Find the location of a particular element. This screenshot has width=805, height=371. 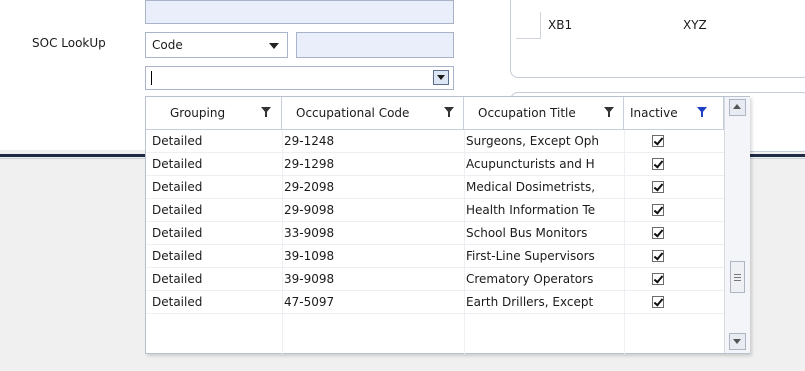

cell-title: Medical Dosimetrists, is located at coordinates (531, 187).